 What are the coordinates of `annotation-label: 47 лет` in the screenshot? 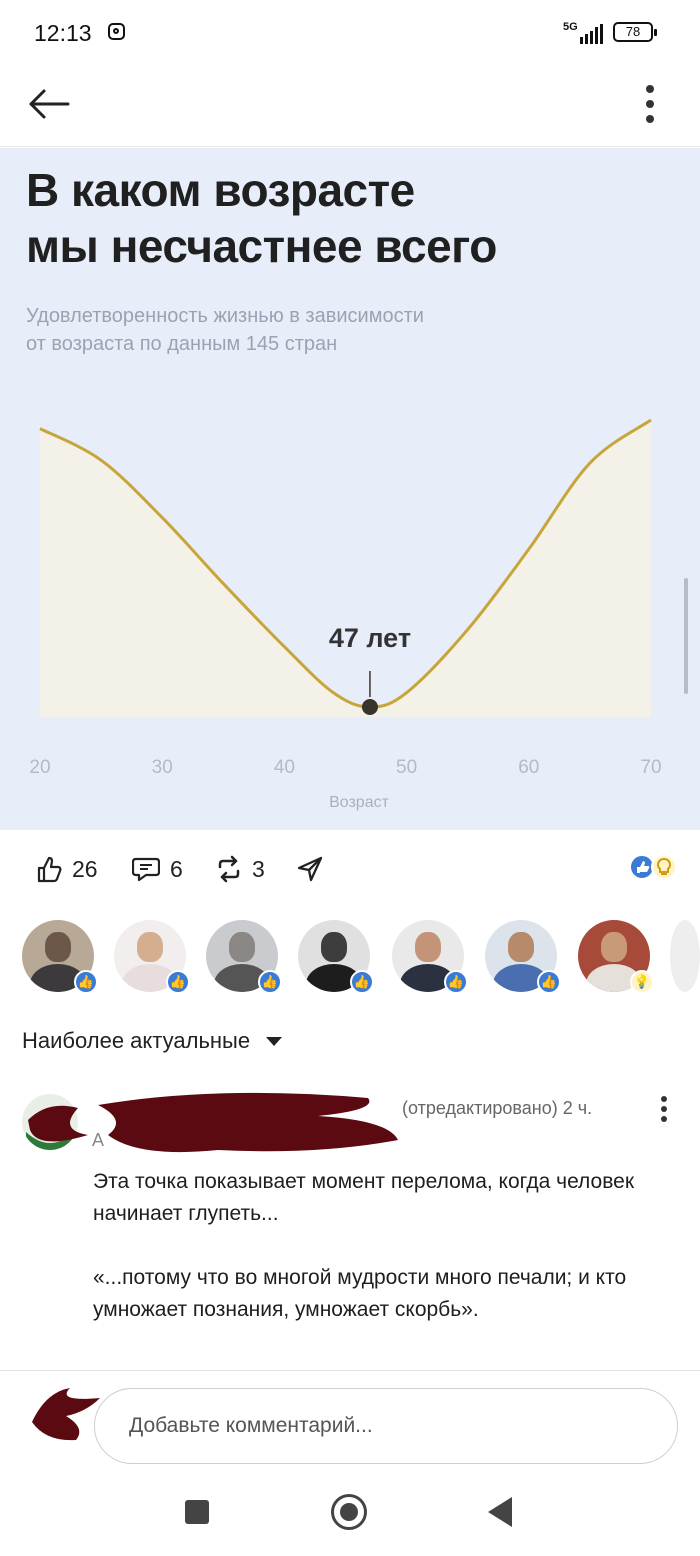 It's located at (370, 638).